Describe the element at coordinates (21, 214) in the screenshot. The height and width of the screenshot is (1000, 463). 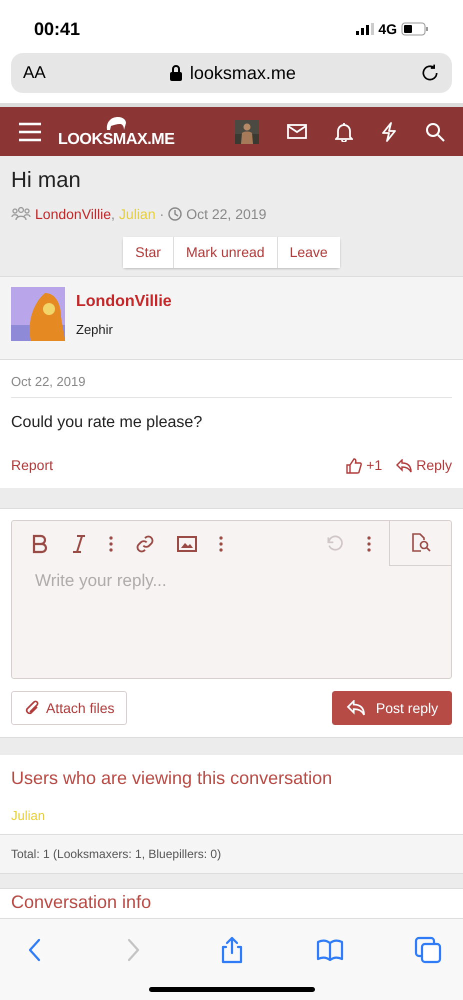
I see `users-icon` at that location.